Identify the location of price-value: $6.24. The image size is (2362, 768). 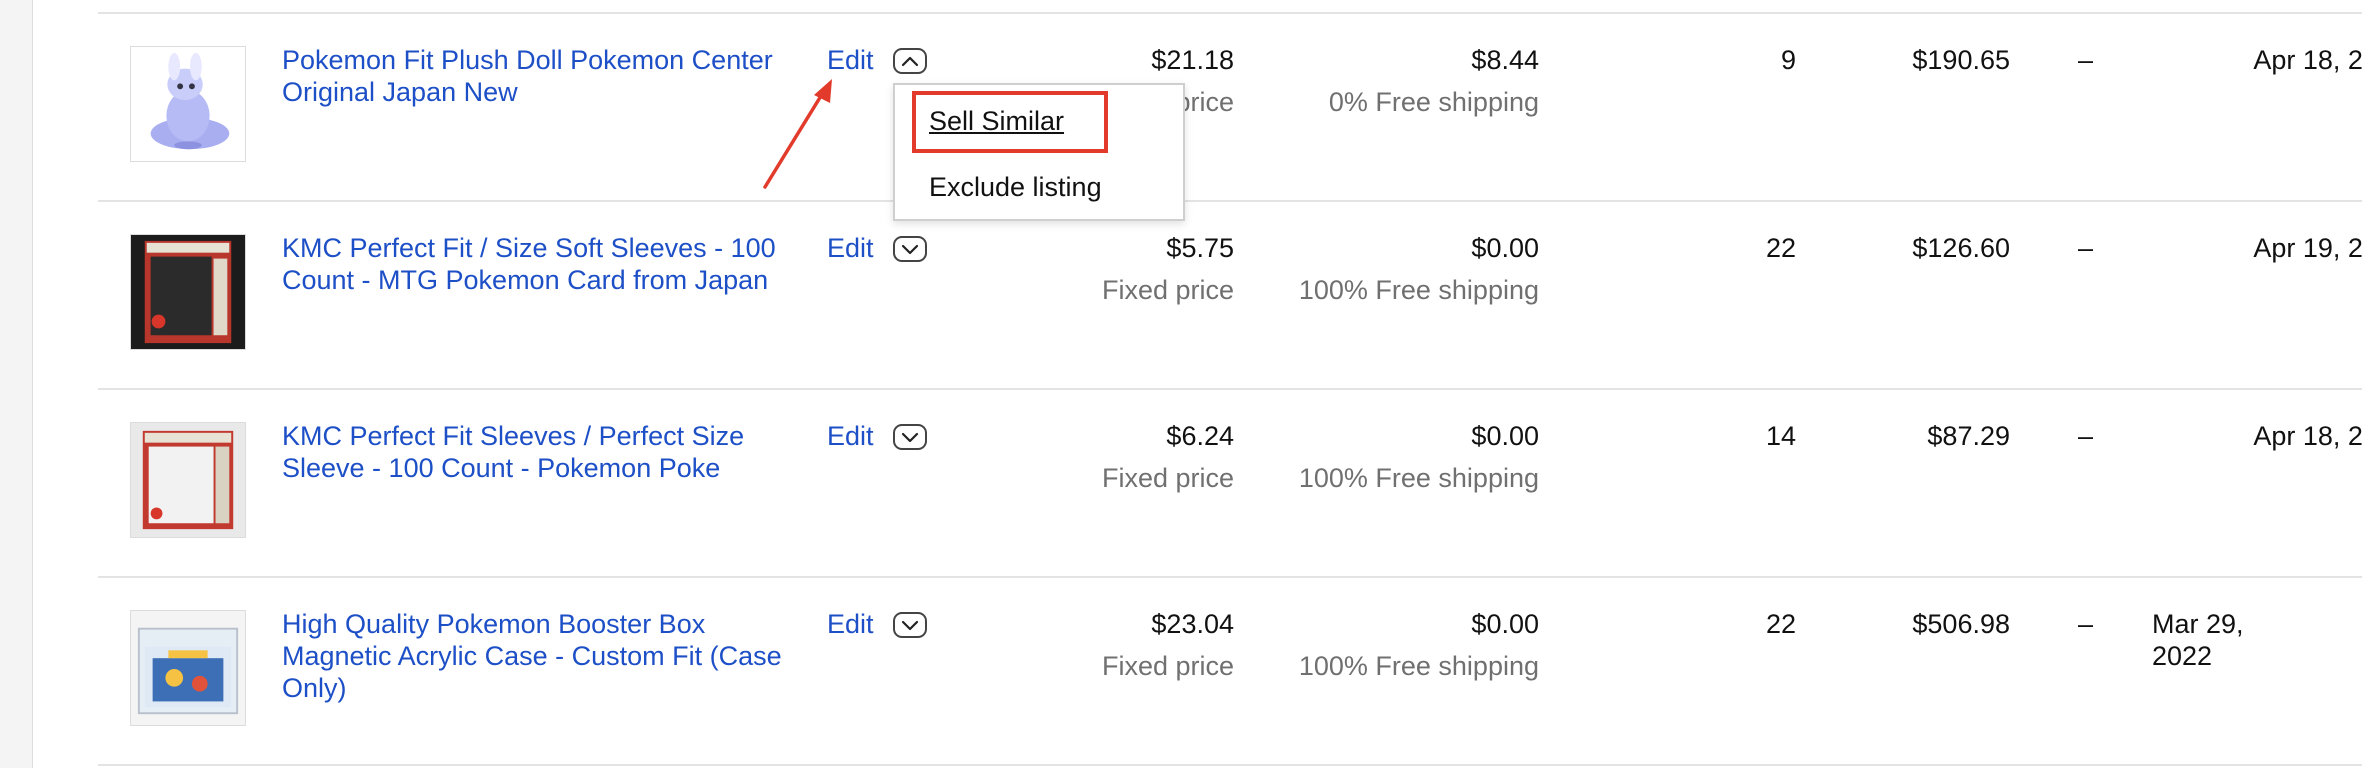
(1200, 436).